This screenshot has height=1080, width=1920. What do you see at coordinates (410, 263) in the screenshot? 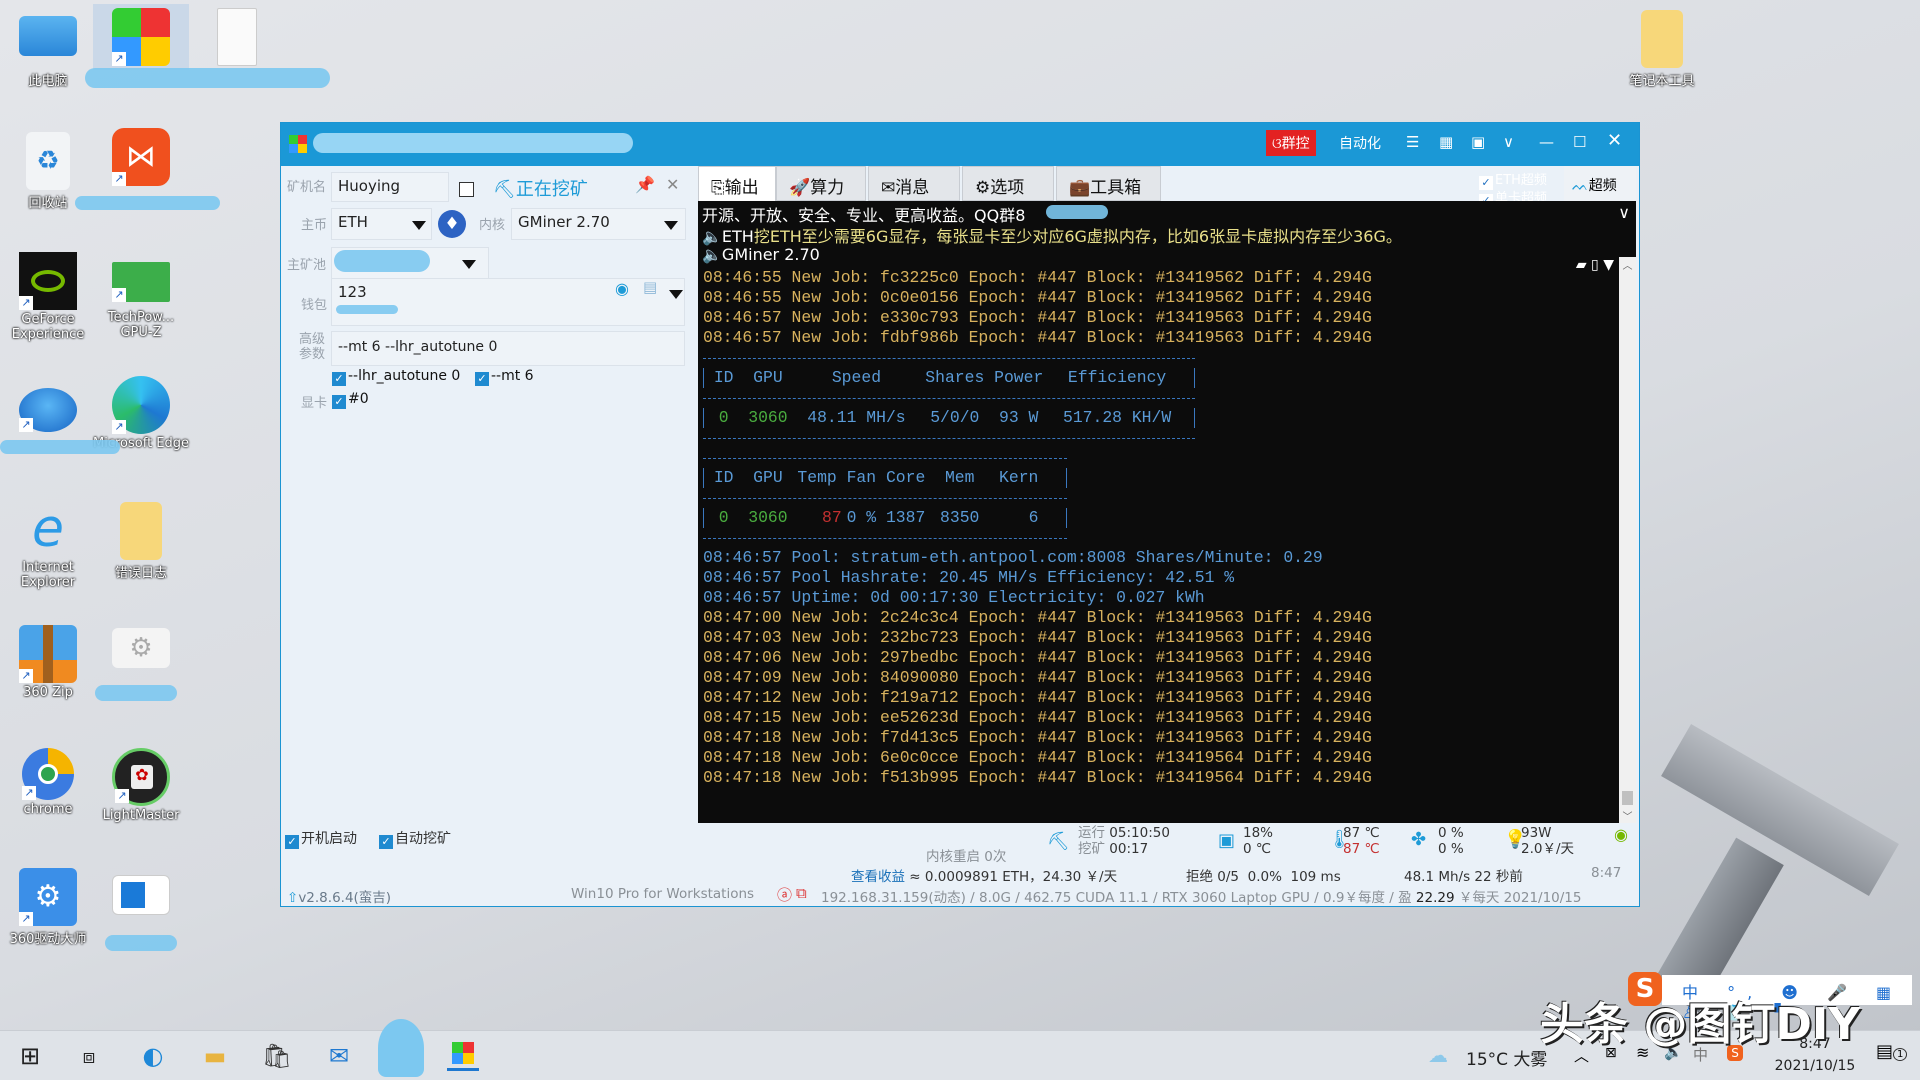
I see `pool-select` at bounding box center [410, 263].